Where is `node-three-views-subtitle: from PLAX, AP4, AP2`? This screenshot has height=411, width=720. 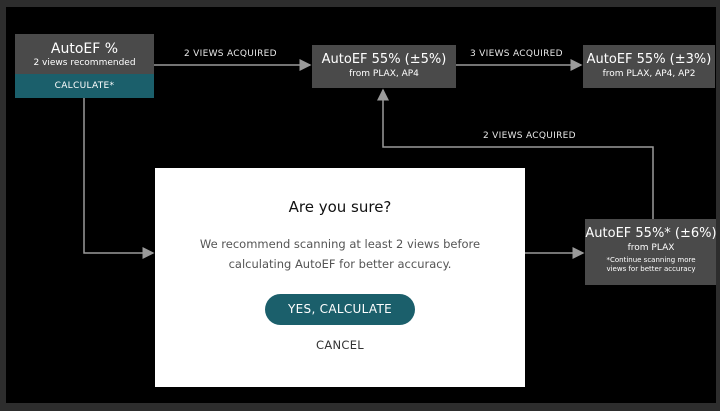
node-three-views-subtitle: from PLAX, AP4, AP2 is located at coordinates (649, 74).